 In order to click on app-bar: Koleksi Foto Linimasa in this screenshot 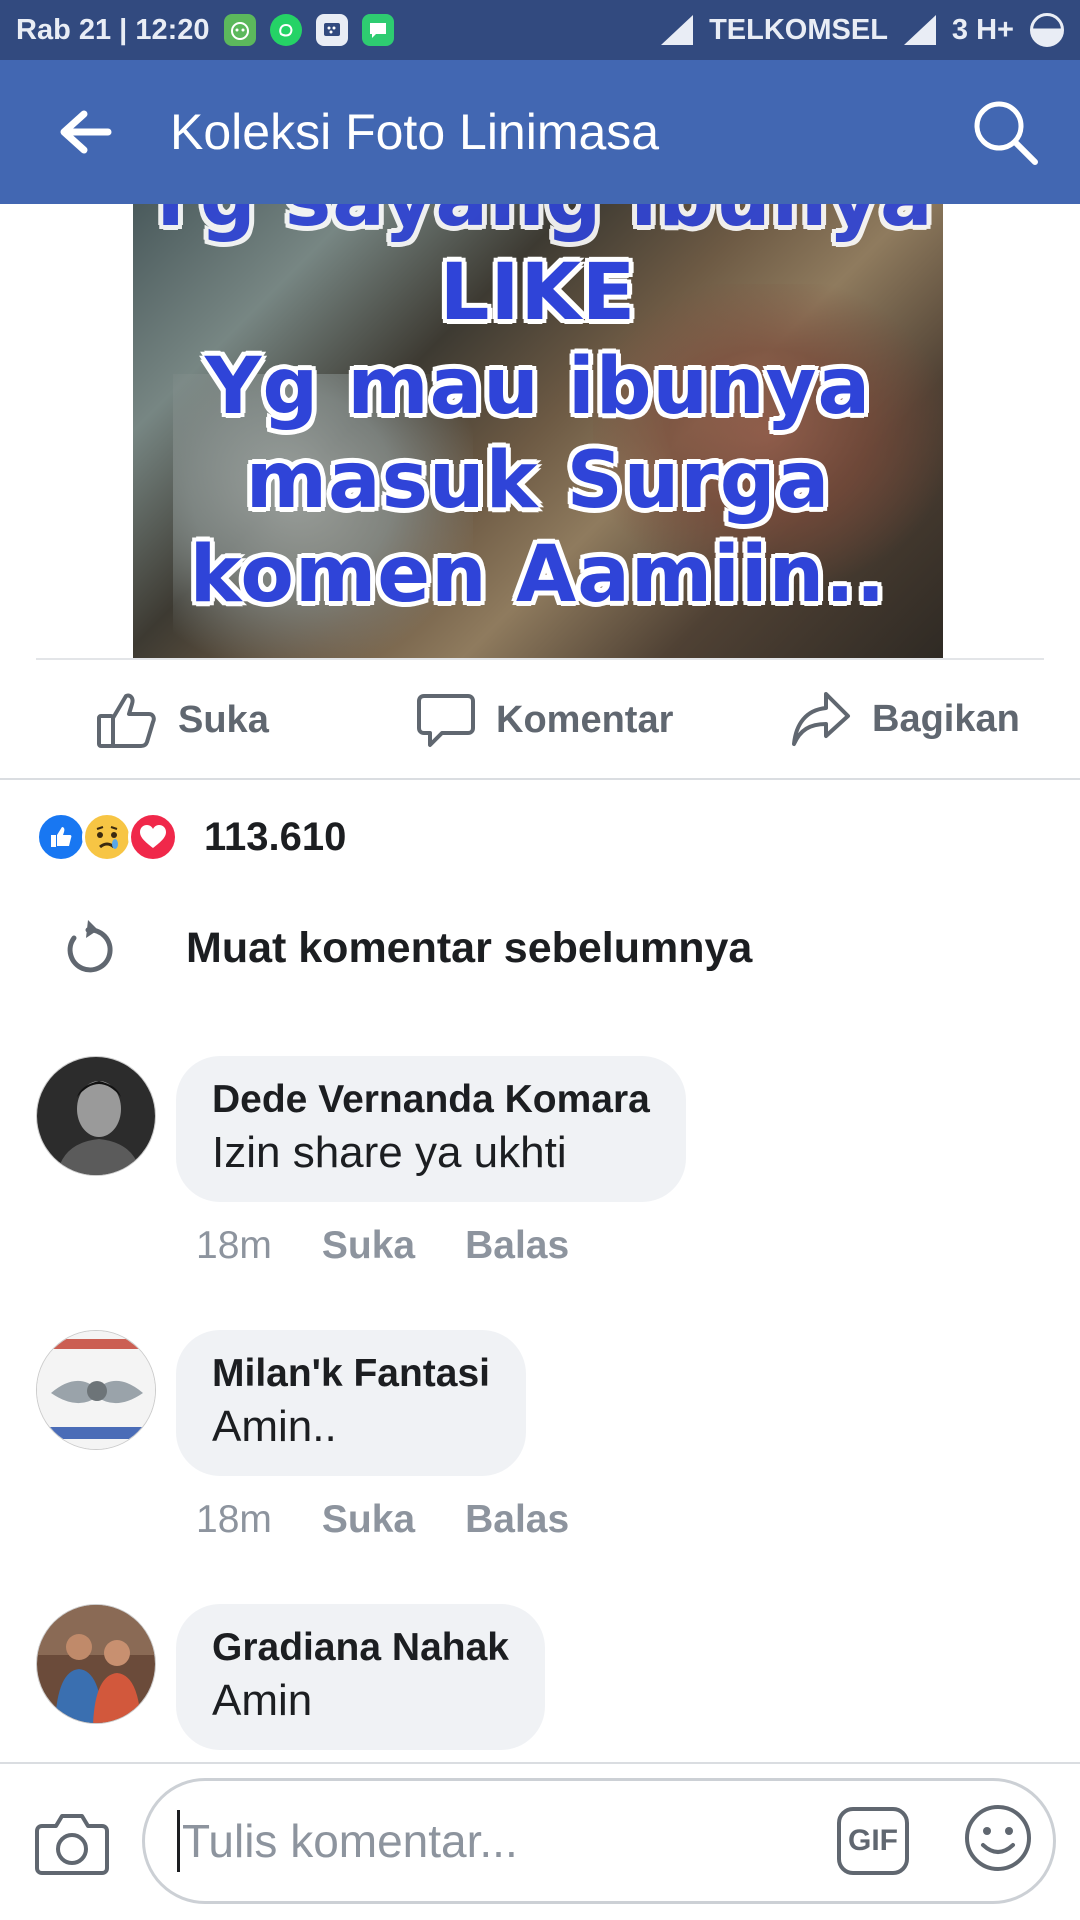, I will do `click(540, 132)`.